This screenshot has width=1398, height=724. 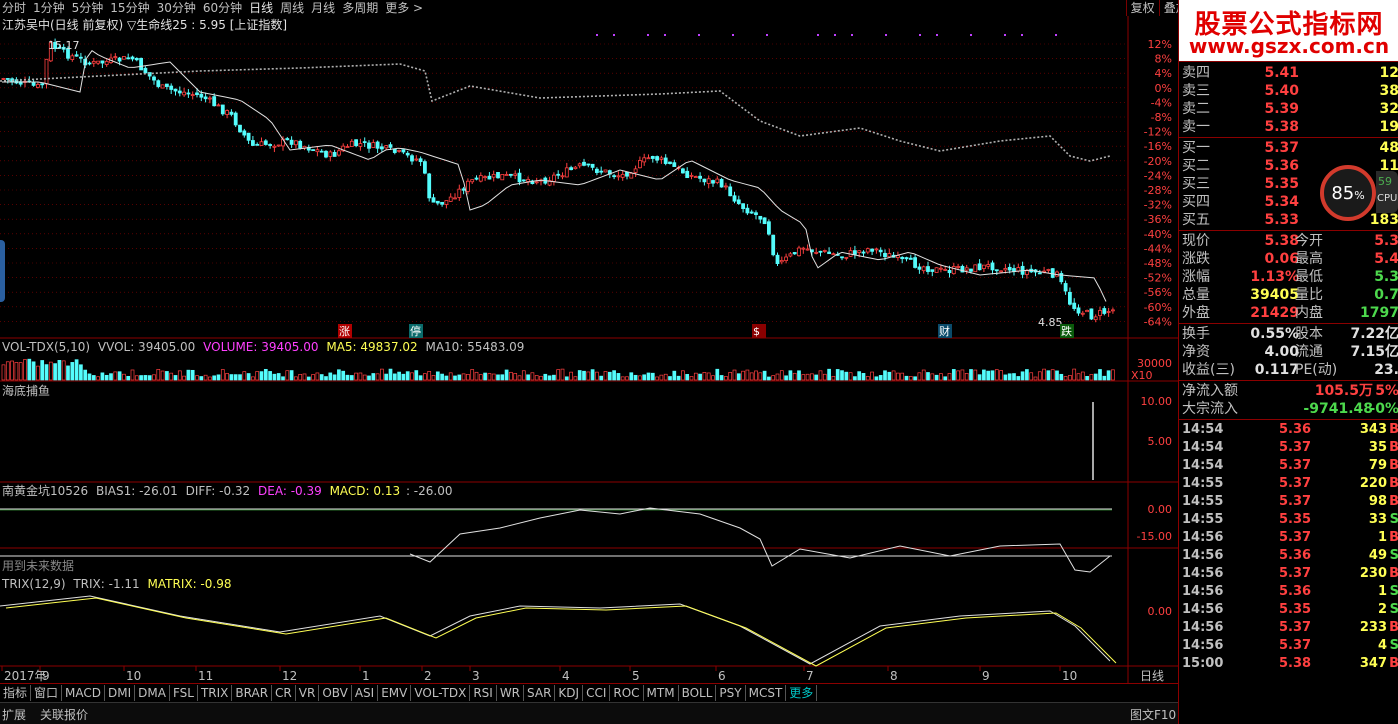 I want to click on event-marker: 涨, so click(x=344, y=331).